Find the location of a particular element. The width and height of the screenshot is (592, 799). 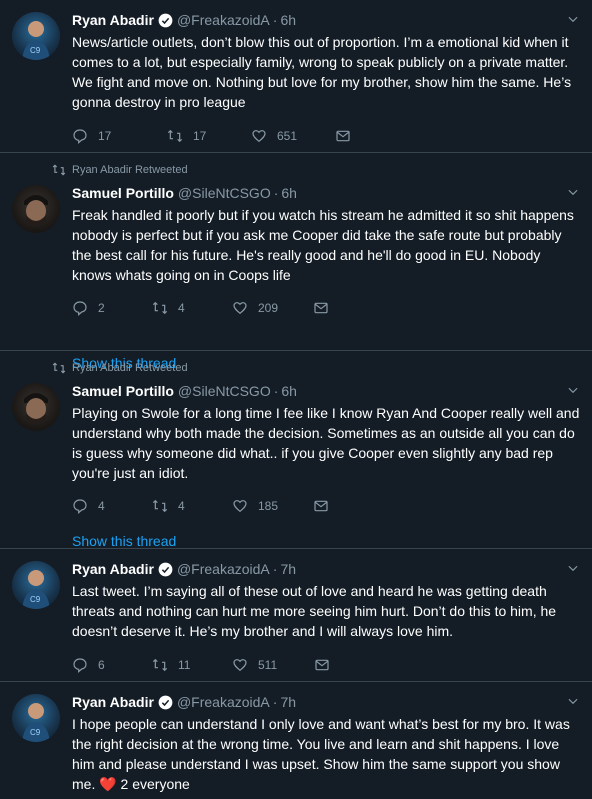

like-count: 651 is located at coordinates (287, 136).